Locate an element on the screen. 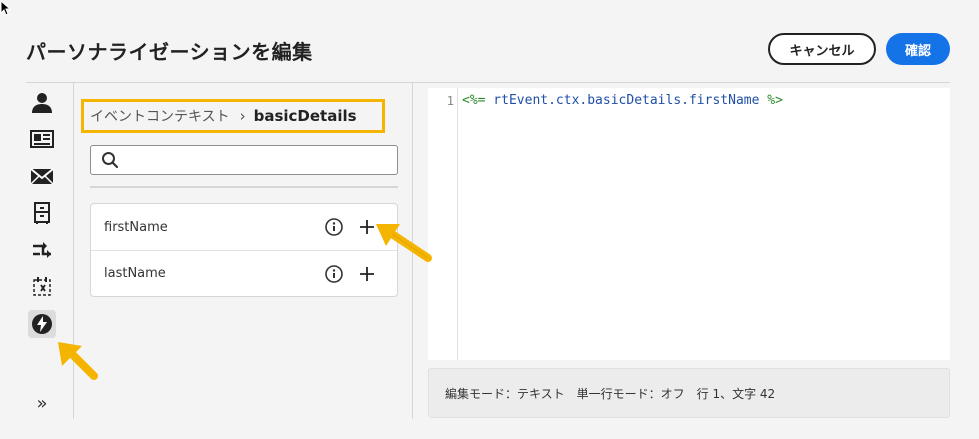 This screenshot has height=439, width=979. search-icon is located at coordinates (110, 160).